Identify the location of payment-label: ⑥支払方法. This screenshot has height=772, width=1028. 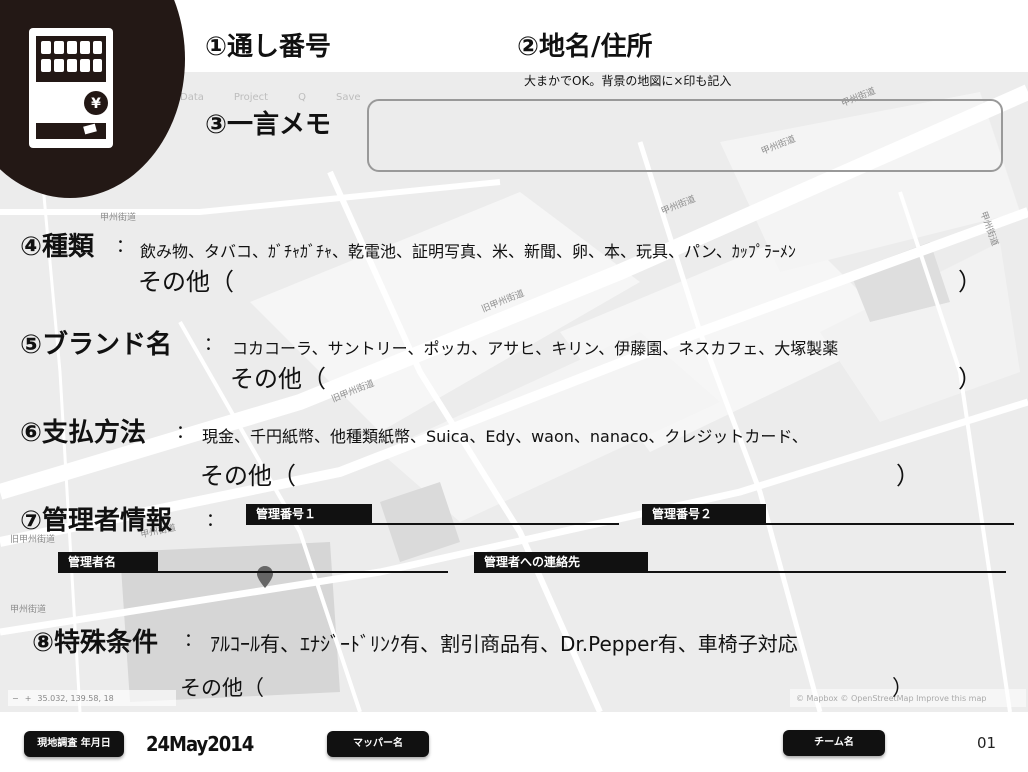
(83, 433).